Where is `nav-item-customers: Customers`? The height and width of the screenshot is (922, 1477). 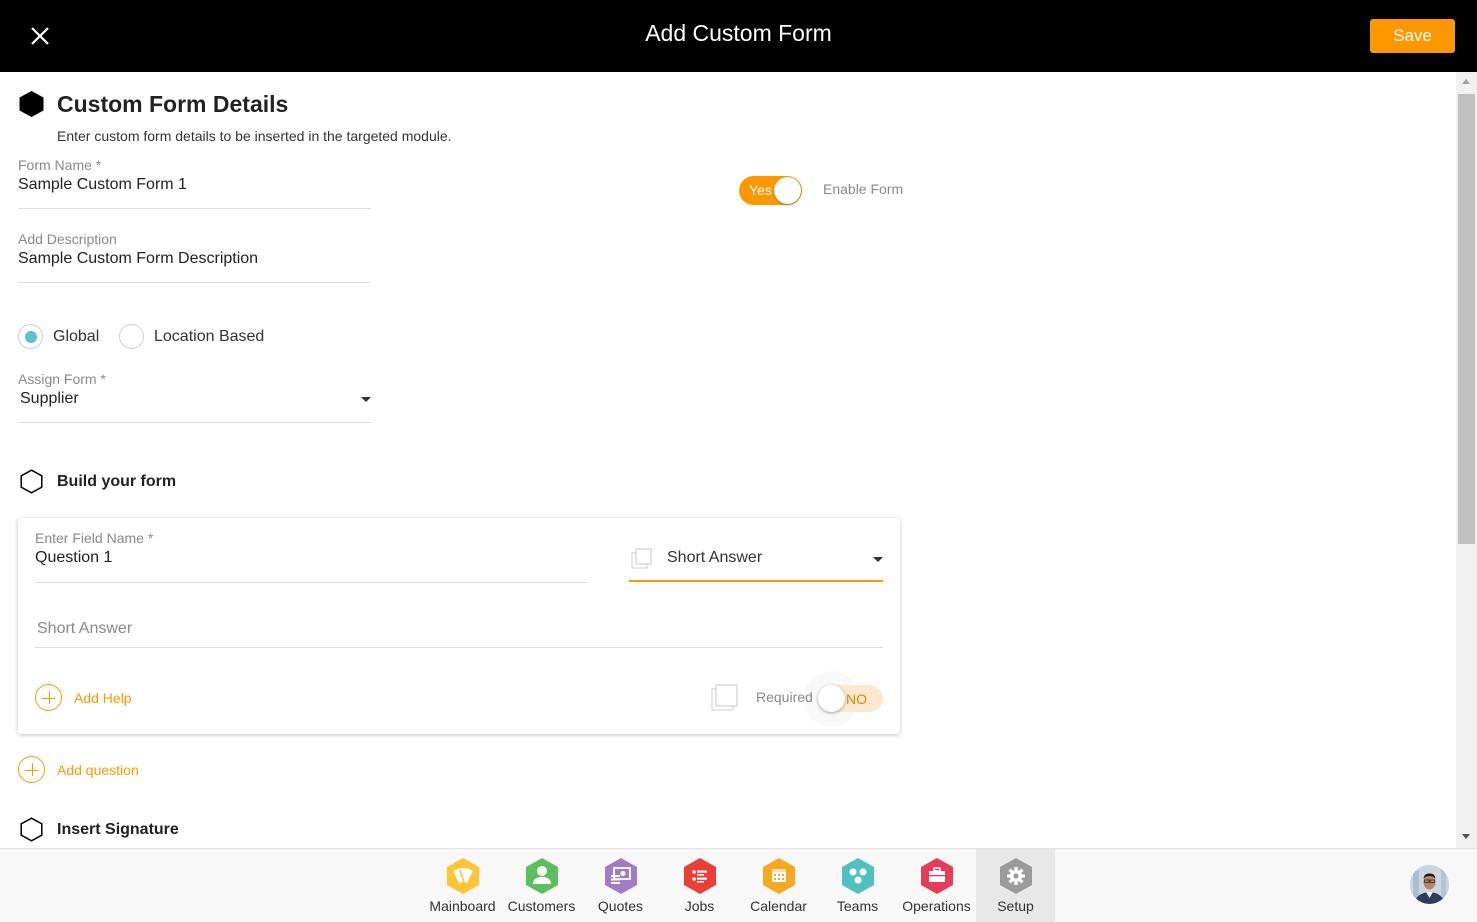 nav-item-customers: Customers is located at coordinates (541, 885).